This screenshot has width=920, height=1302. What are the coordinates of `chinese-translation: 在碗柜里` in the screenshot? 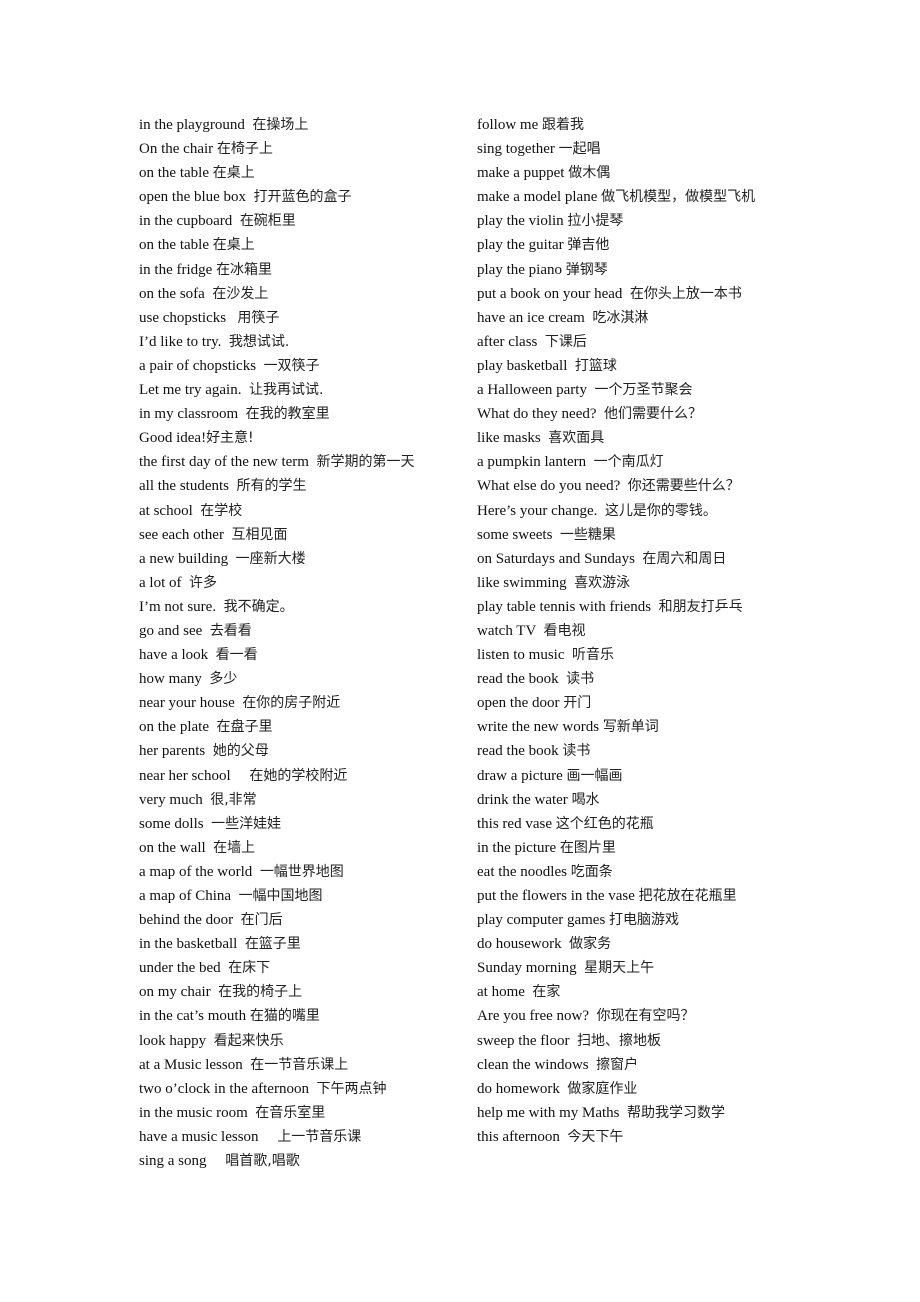 It's located at (267, 221).